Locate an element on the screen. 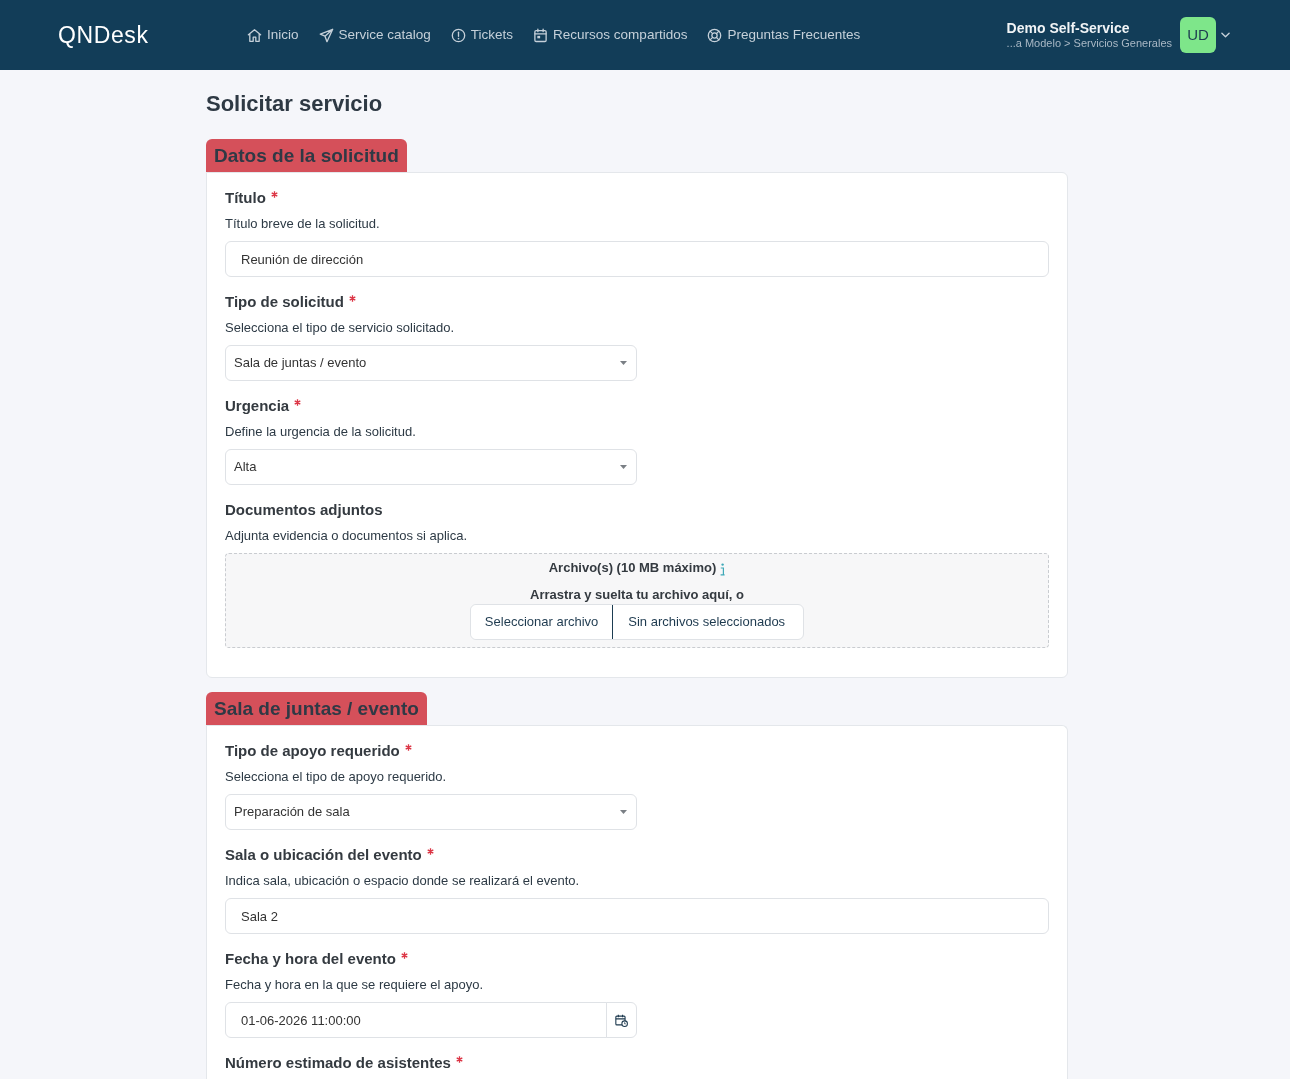 The width and height of the screenshot is (1290, 1079). file-input-field: Seleccionar archivo Sin archivos seleccionados is located at coordinates (637, 622).